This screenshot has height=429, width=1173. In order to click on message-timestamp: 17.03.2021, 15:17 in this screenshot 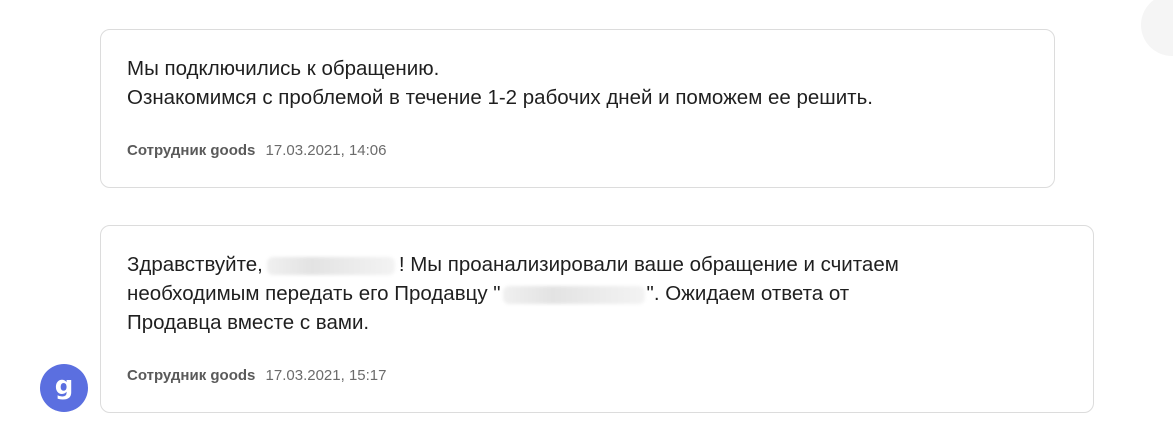, I will do `click(326, 375)`.